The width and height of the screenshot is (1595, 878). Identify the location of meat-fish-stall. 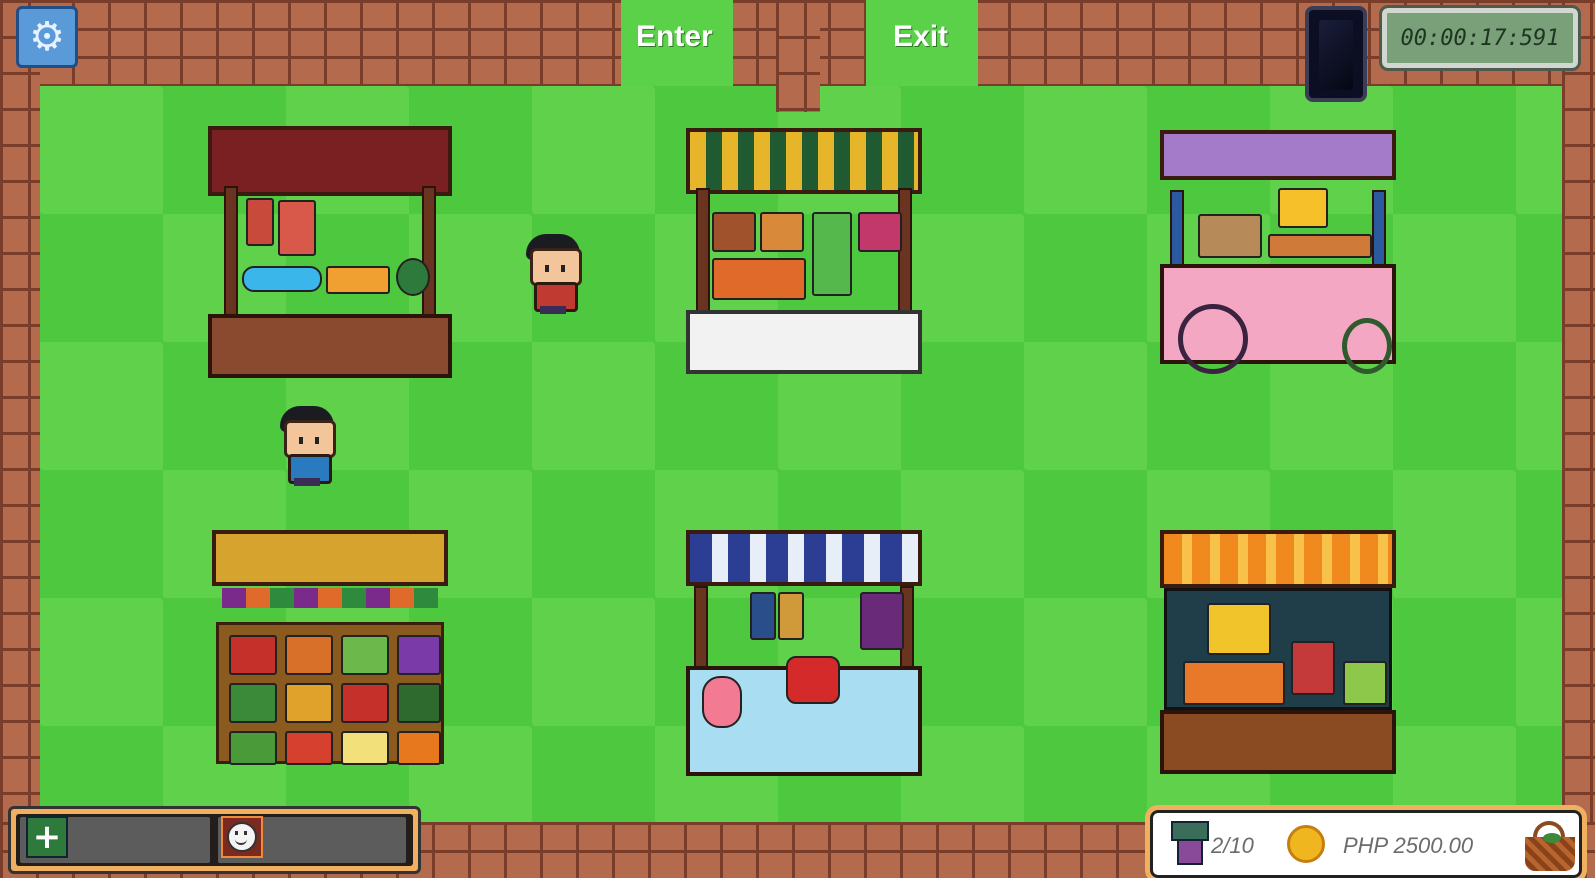
(330, 252).